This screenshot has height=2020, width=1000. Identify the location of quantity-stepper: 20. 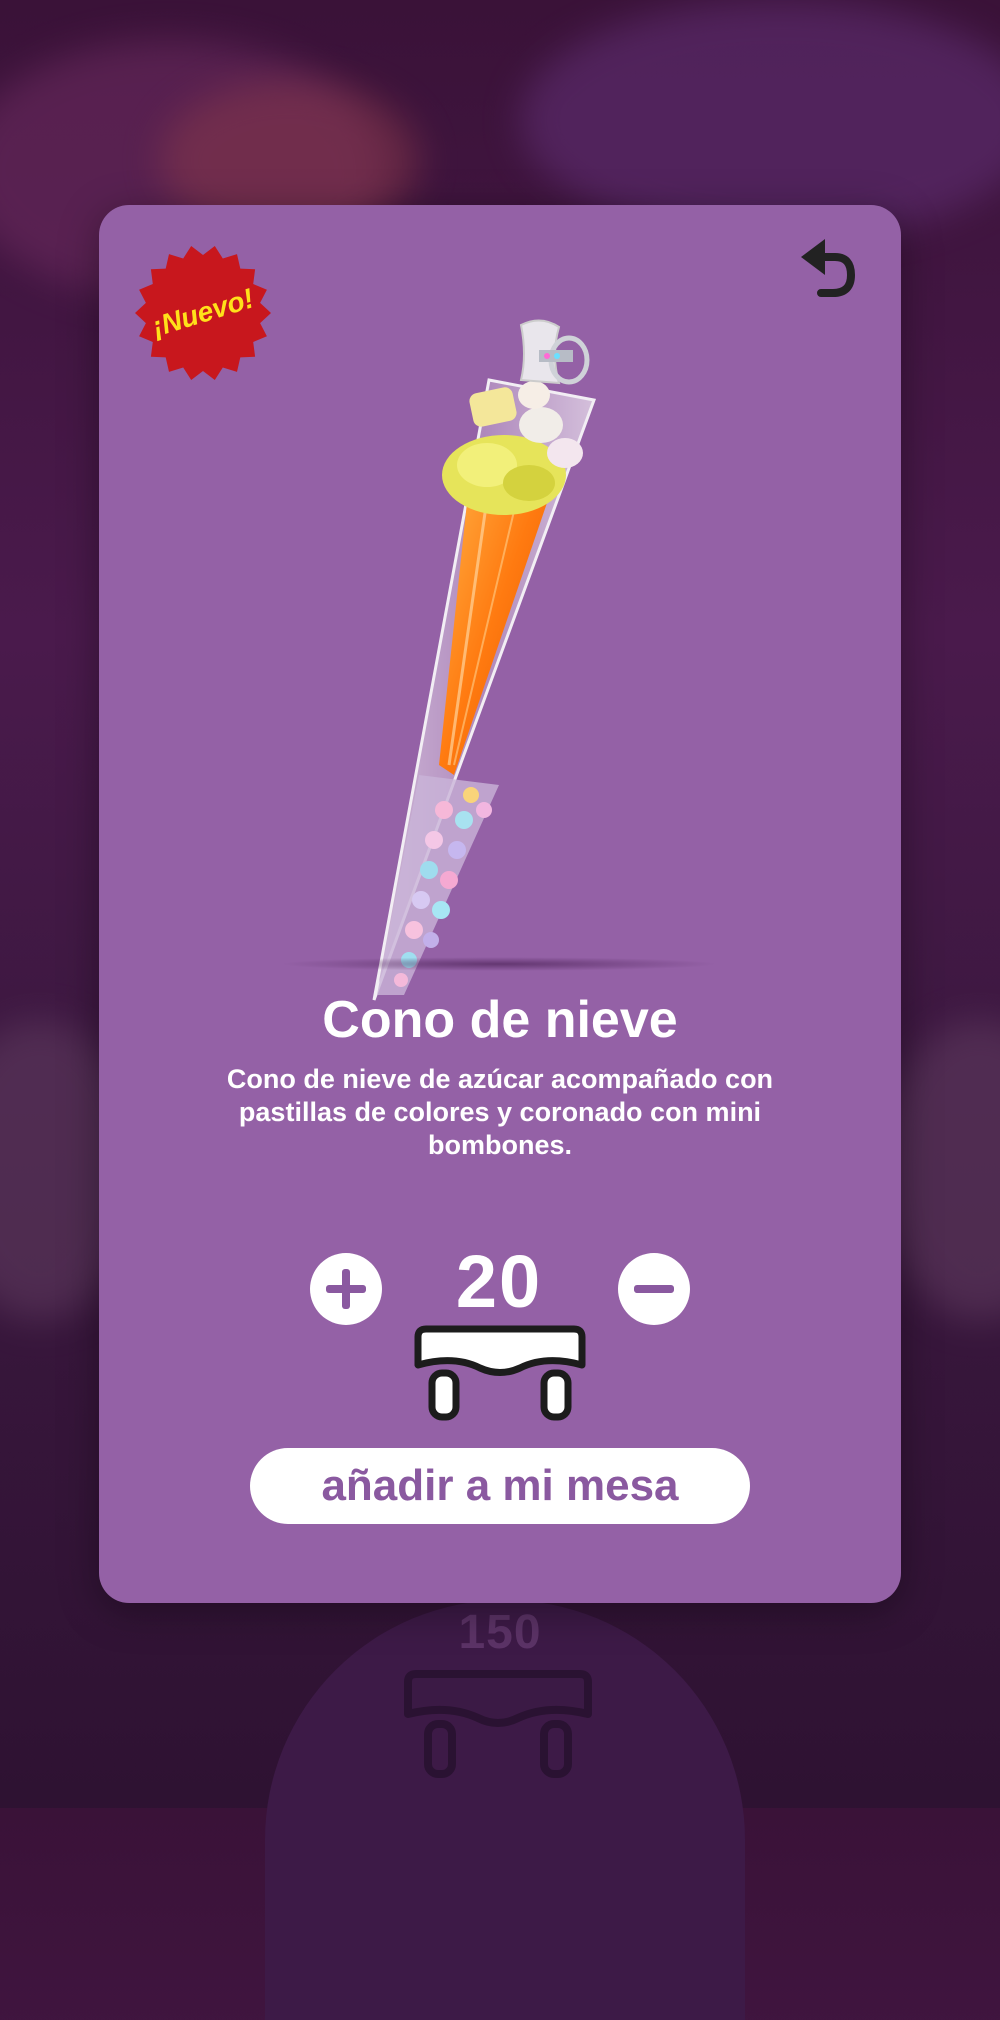
(500, 1287).